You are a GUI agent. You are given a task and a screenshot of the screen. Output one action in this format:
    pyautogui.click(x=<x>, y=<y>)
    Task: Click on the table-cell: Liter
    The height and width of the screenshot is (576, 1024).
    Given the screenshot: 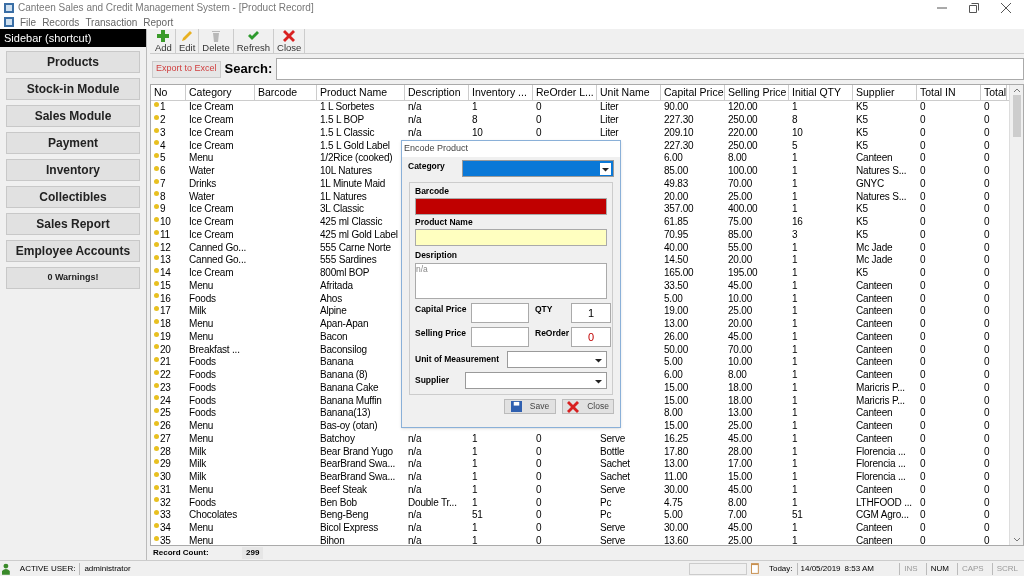 What is the action you would take?
    pyautogui.click(x=609, y=107)
    